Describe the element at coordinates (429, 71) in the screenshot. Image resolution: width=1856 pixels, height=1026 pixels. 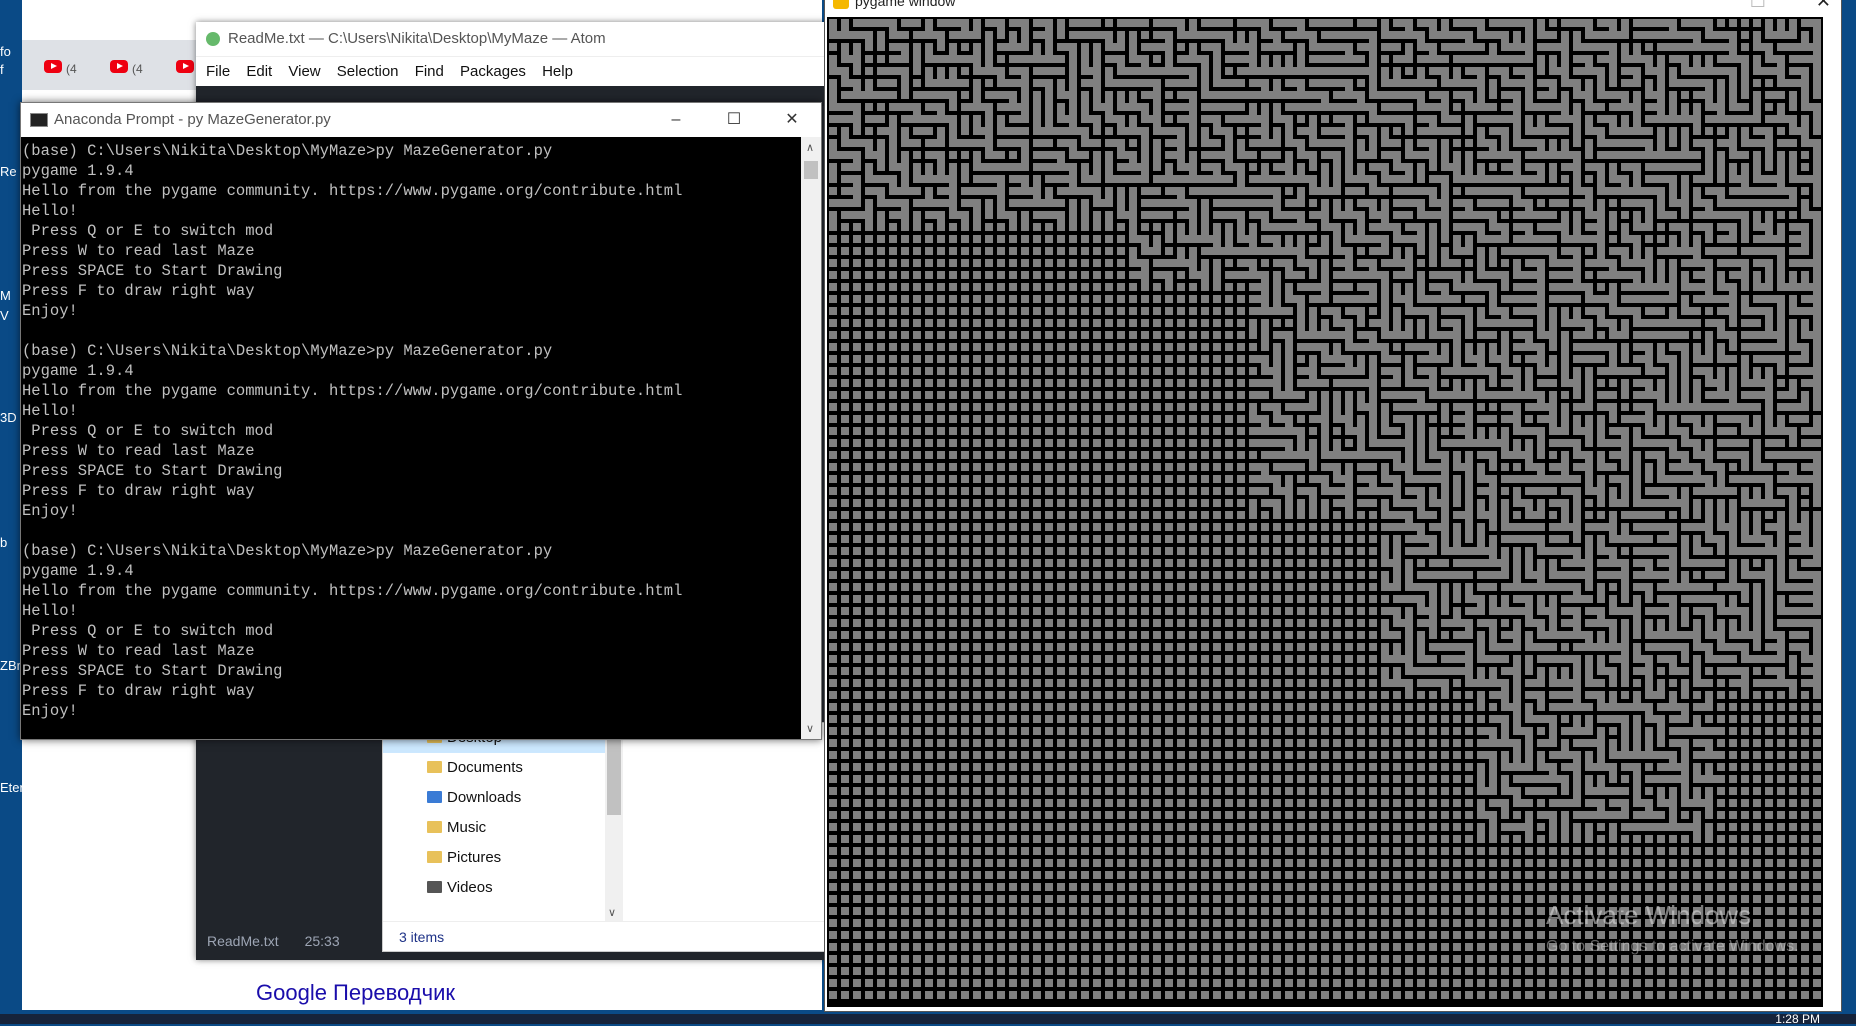
I see `menu-find: Find` at that location.